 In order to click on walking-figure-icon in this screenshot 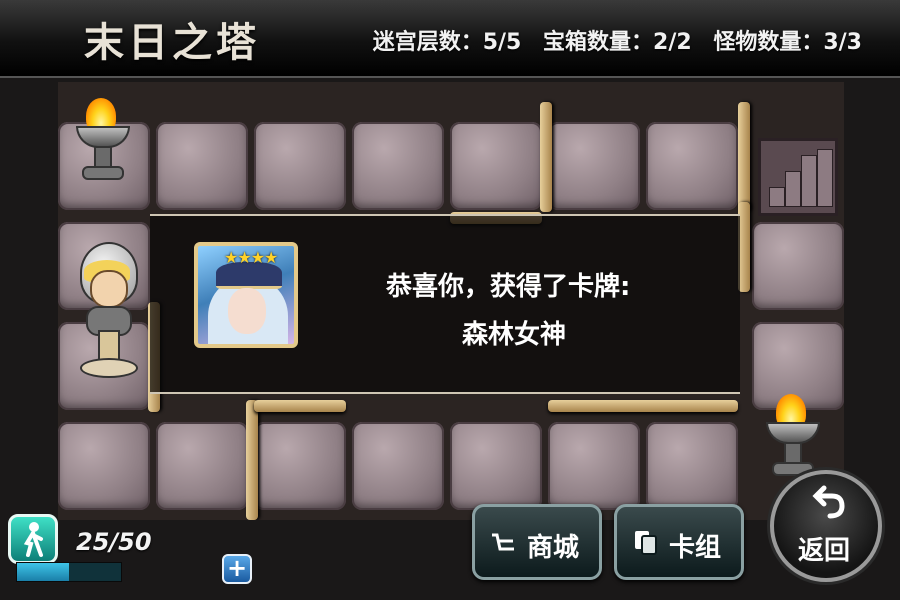, I will do `click(33, 539)`.